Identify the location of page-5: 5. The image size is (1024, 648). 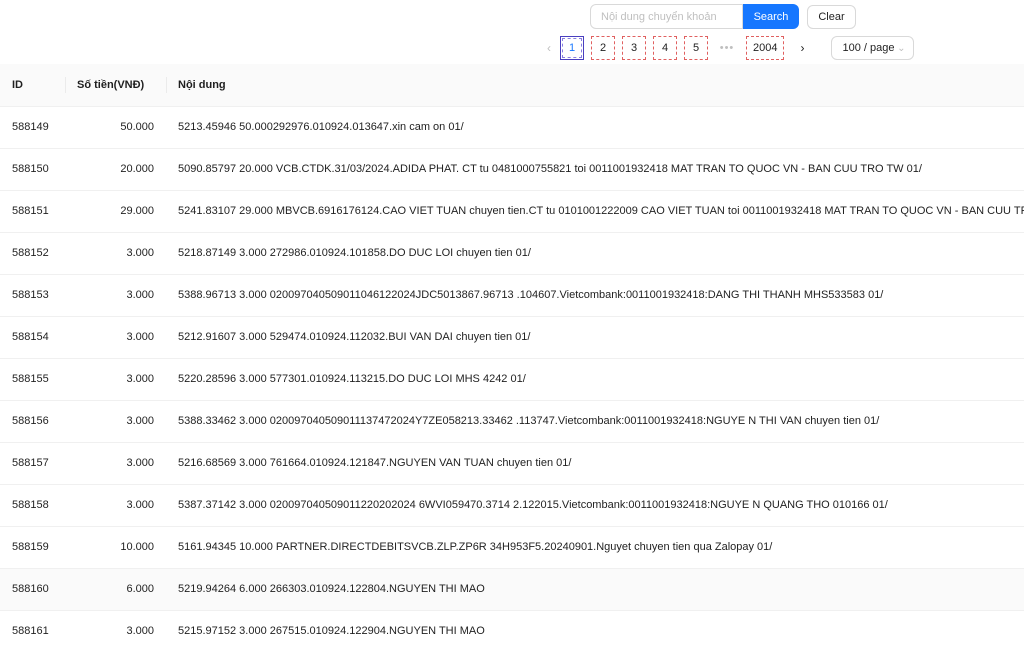
(696, 48).